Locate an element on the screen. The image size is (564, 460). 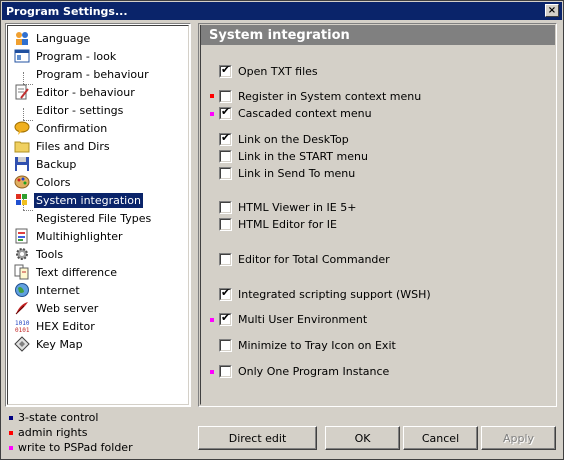
tree-item-program-look: Program - look is located at coordinates (66, 56).